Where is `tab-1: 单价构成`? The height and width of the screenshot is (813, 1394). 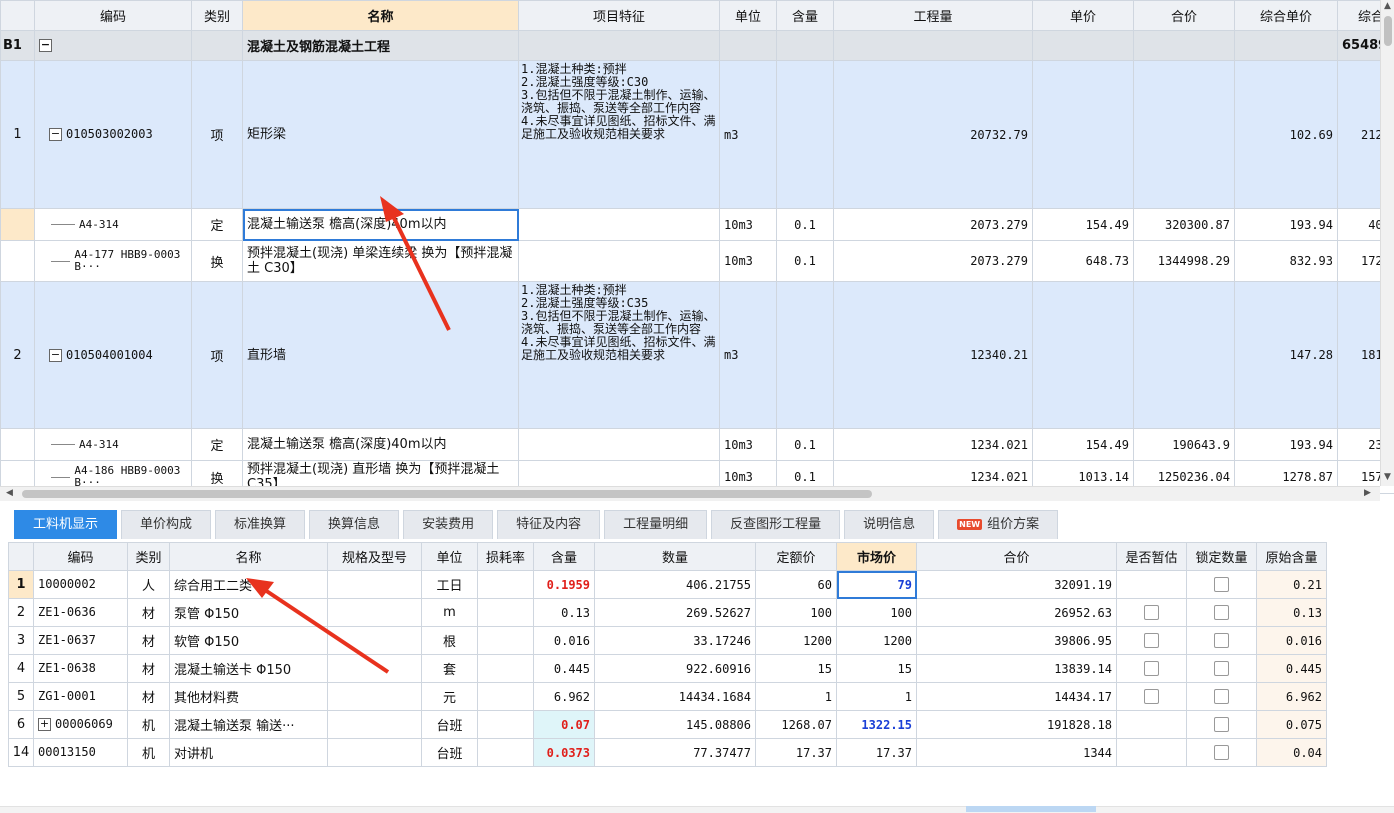
tab-1: 单价构成 is located at coordinates (166, 524).